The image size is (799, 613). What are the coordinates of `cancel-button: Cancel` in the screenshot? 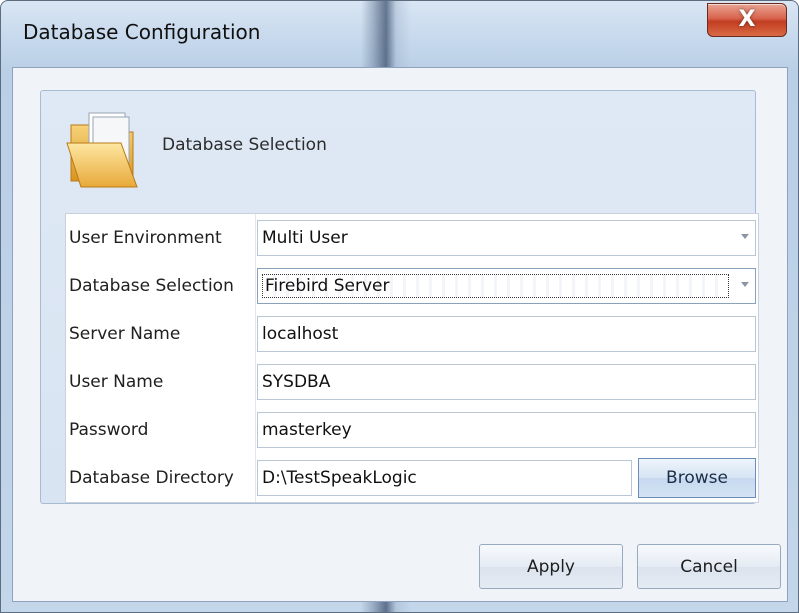 It's located at (709, 566).